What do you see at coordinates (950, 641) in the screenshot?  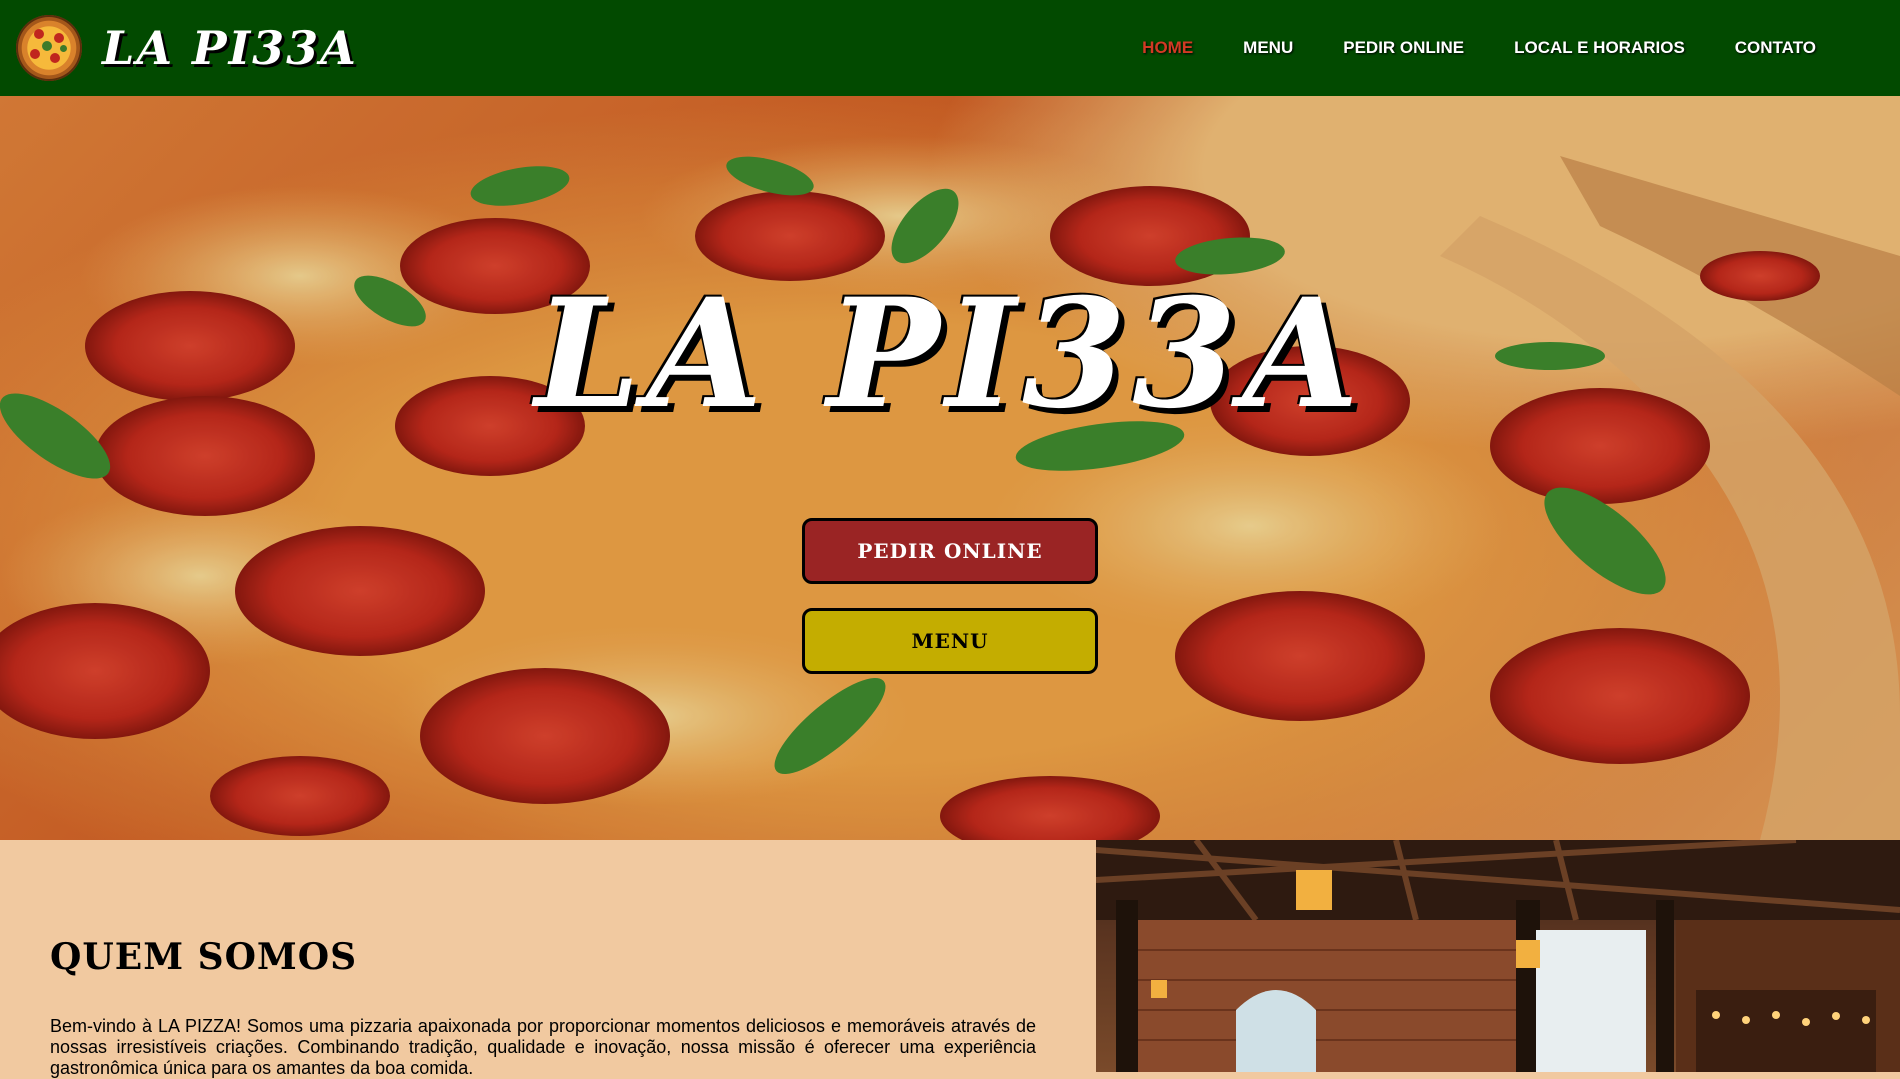 I see `menu-button: MENU` at bounding box center [950, 641].